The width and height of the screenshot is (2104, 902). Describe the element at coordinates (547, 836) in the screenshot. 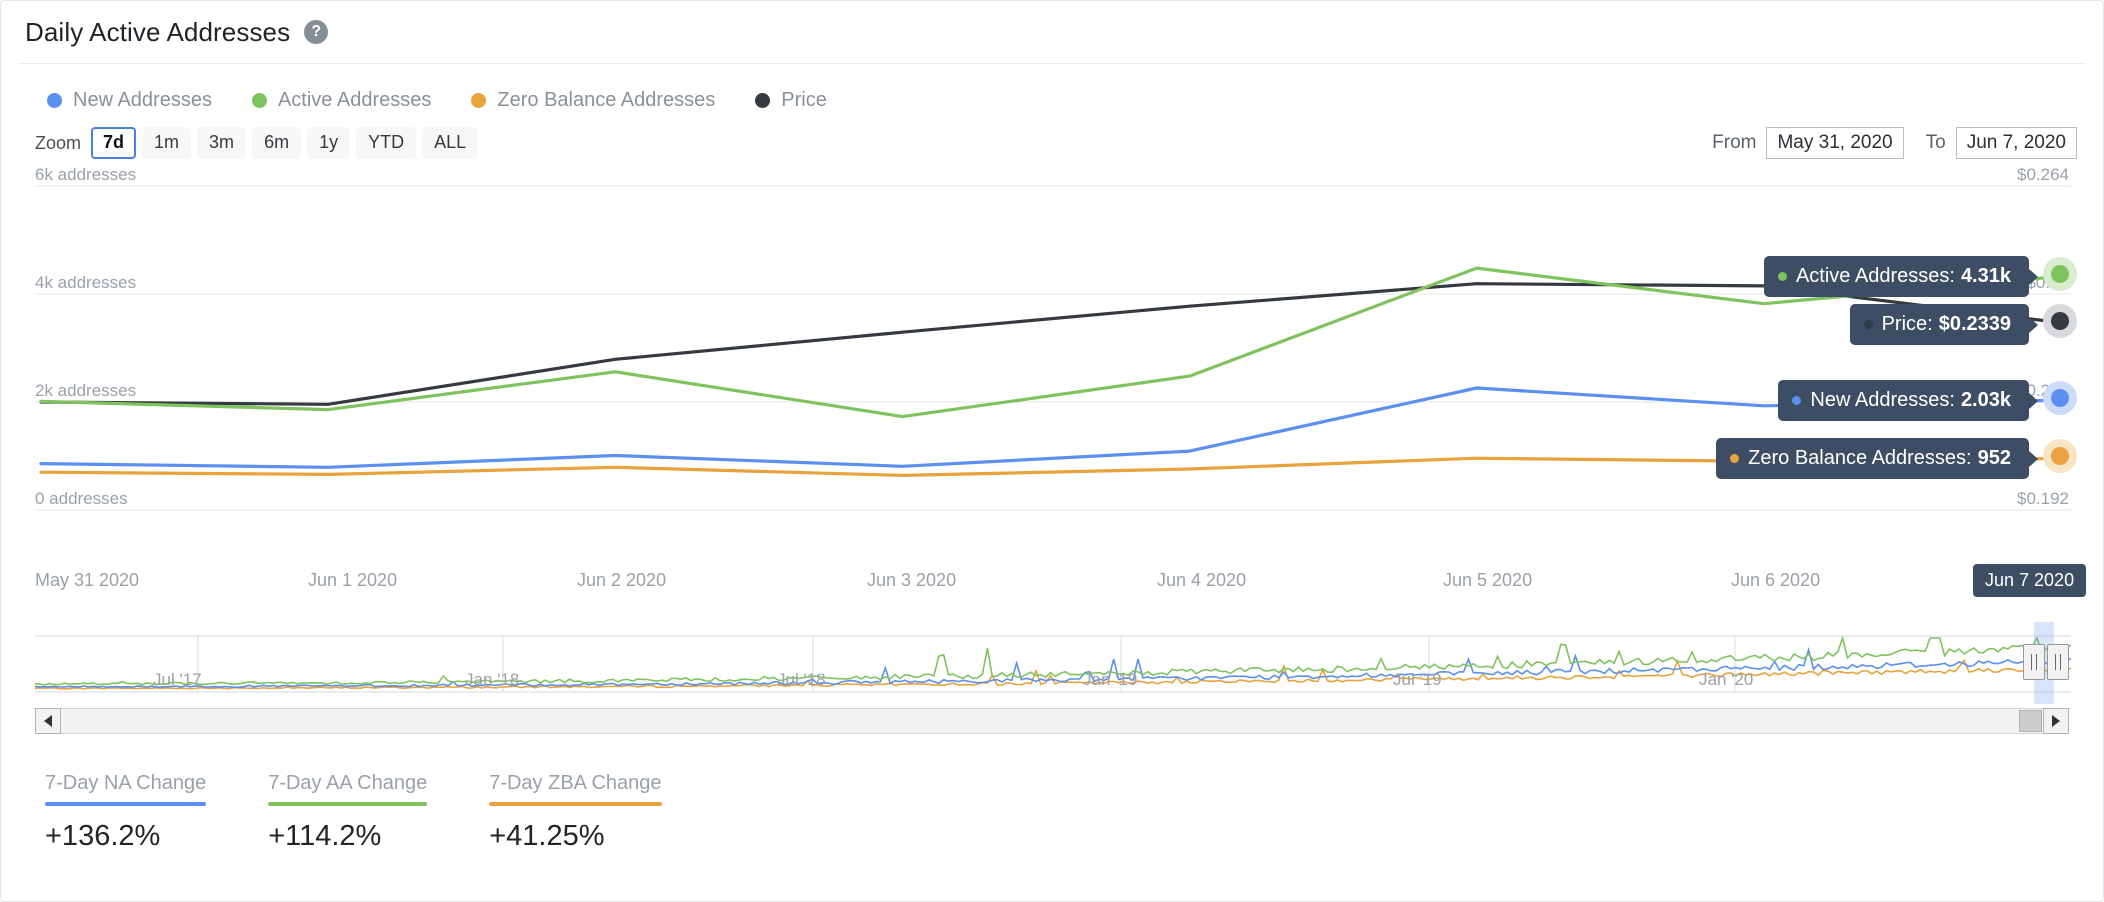

I see `stat-value: +41.25%` at that location.